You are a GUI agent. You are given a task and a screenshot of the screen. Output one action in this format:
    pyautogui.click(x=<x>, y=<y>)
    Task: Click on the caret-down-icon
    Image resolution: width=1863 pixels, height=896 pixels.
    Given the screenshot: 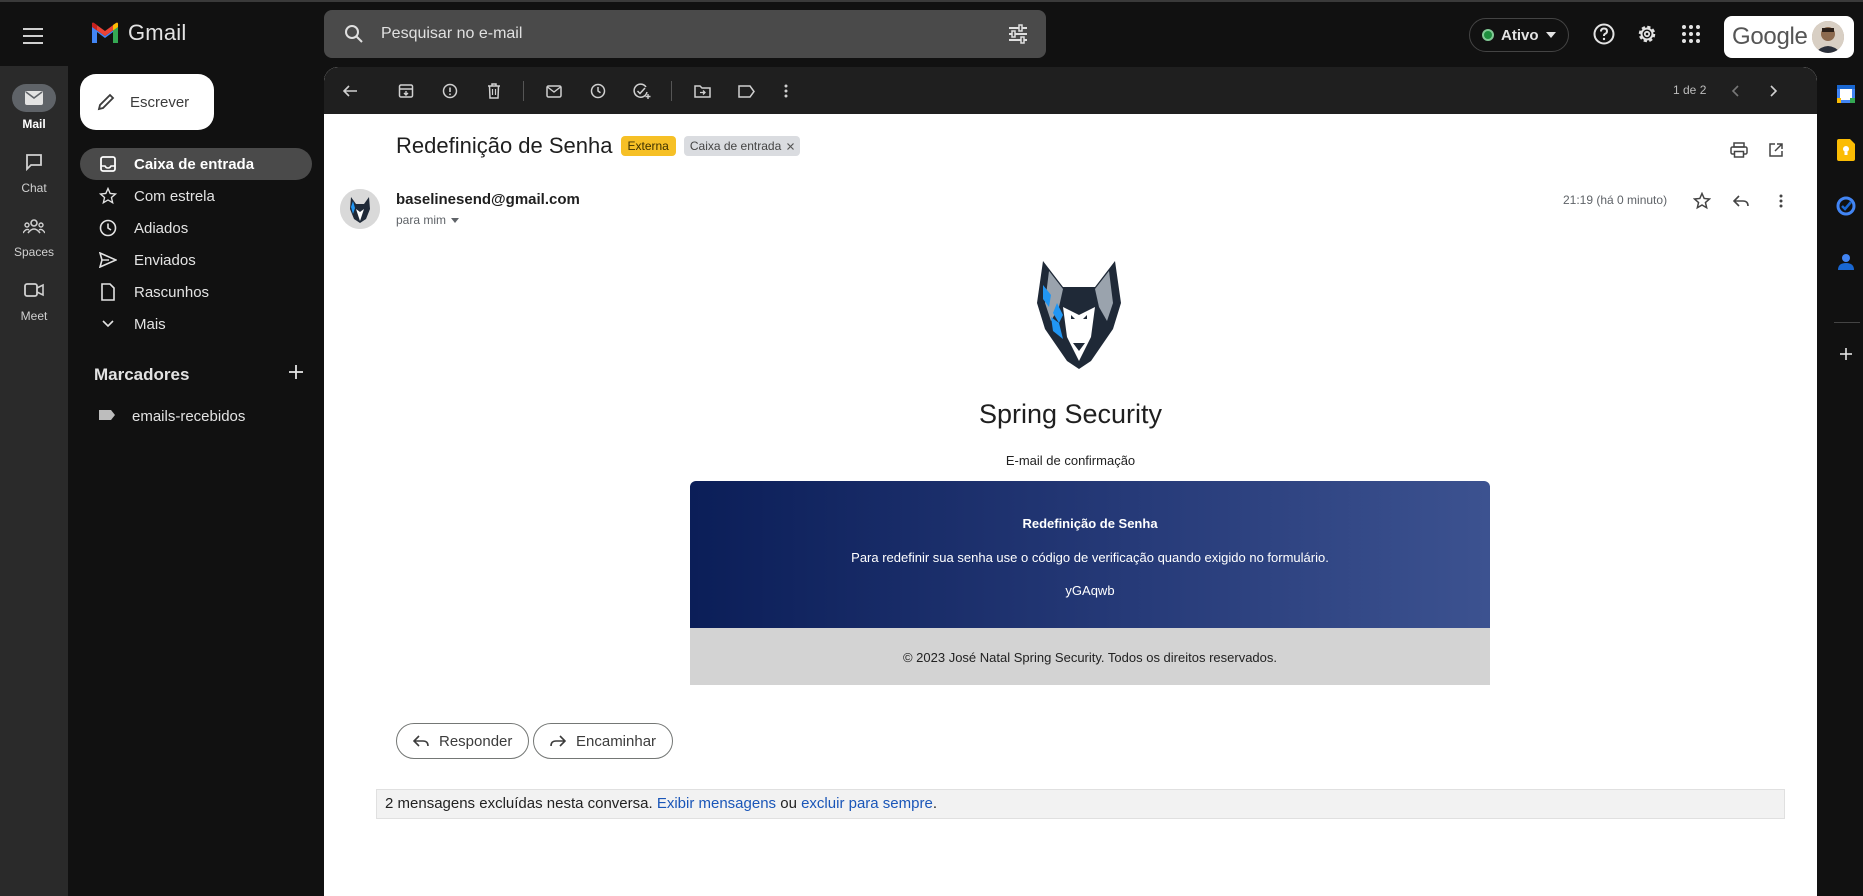 What is the action you would take?
    pyautogui.click(x=455, y=220)
    